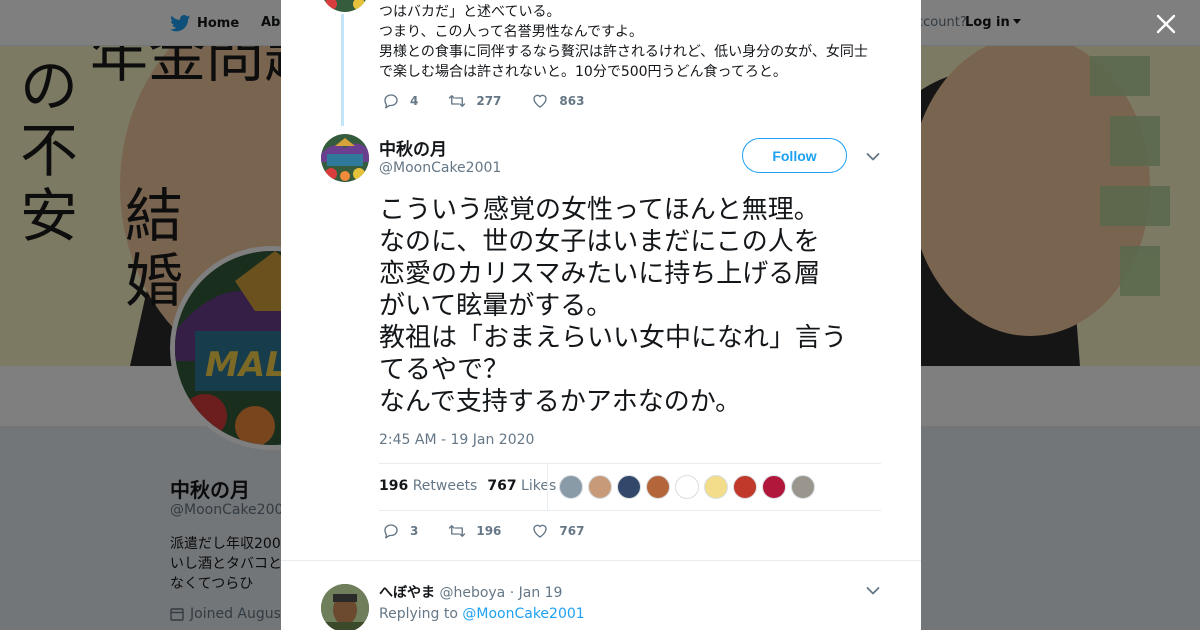 This screenshot has height=630, width=1200. Describe the element at coordinates (407, 593) in the screenshot. I see `reply-author-name: へぼやま` at that location.